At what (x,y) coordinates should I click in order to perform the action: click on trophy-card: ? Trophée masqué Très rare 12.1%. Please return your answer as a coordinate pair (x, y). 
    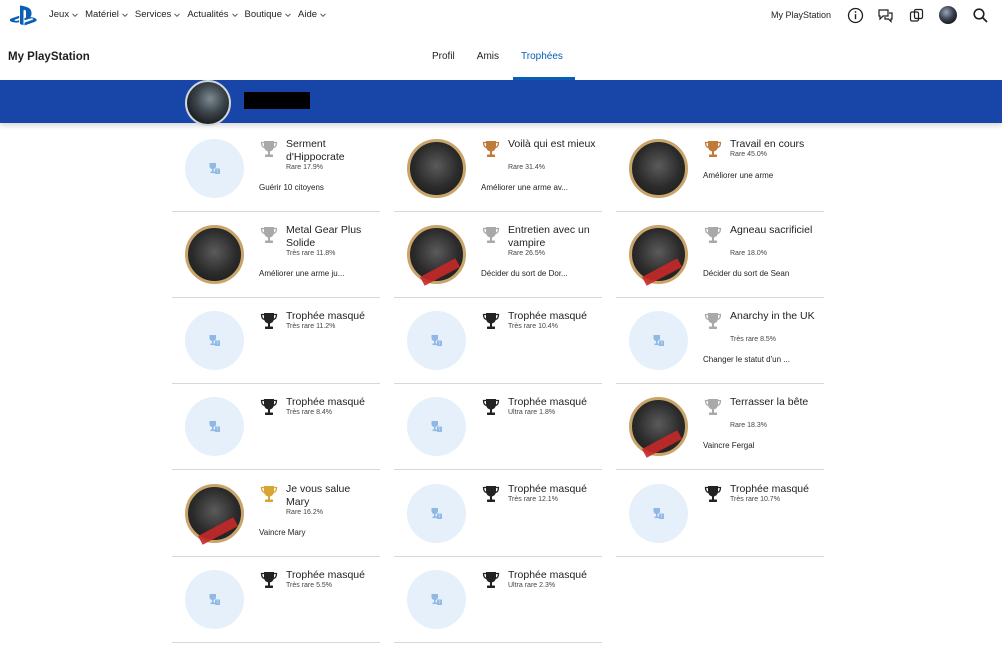
    Looking at the image, I should click on (498, 514).